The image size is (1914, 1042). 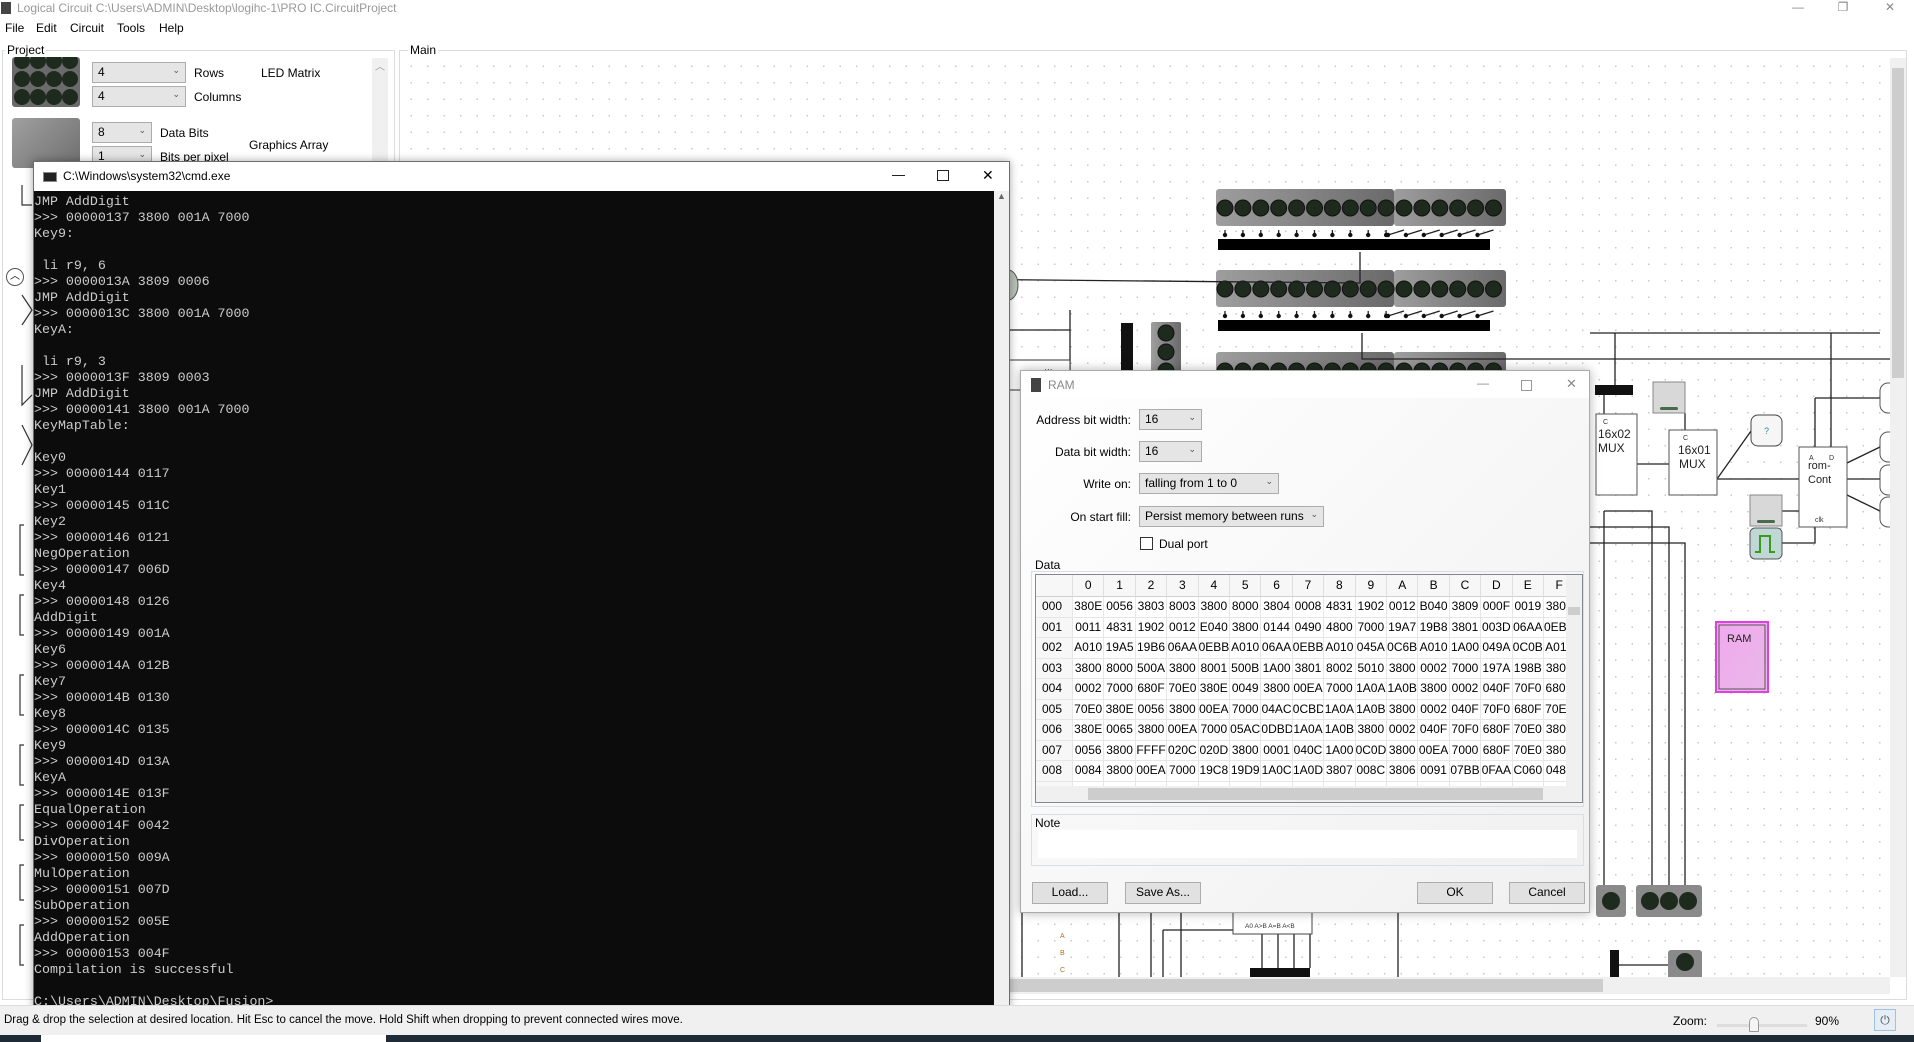 I want to click on memory-cell: 07BB, so click(x=1465, y=771).